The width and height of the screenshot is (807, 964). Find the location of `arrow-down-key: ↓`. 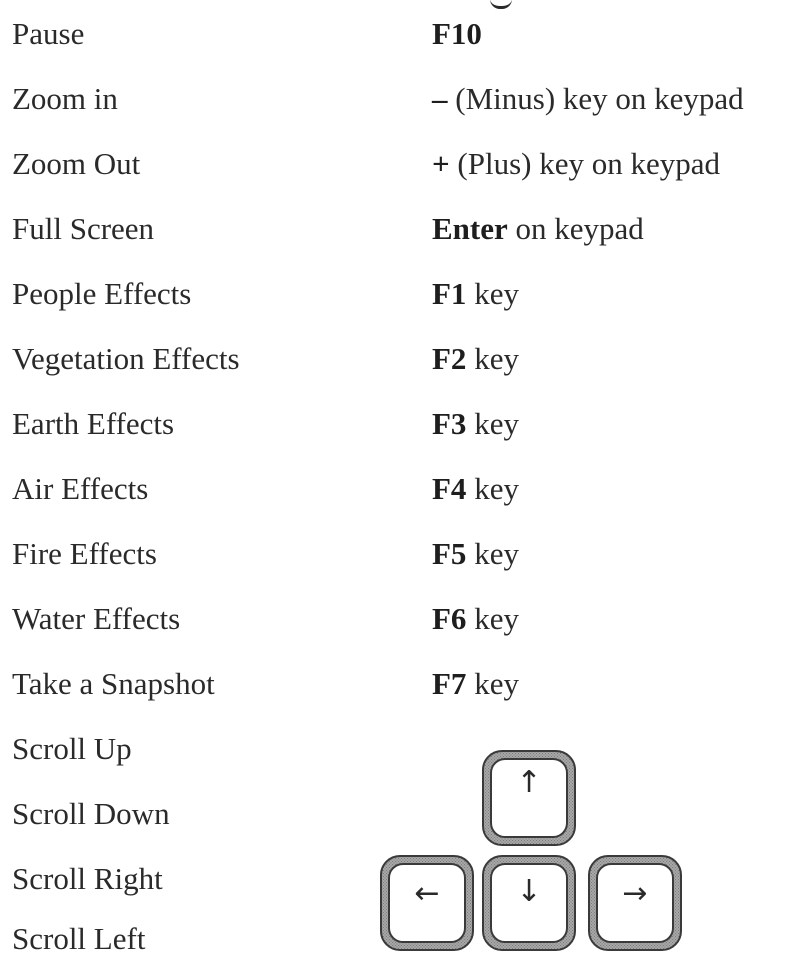

arrow-down-key: ↓ is located at coordinates (529, 903).